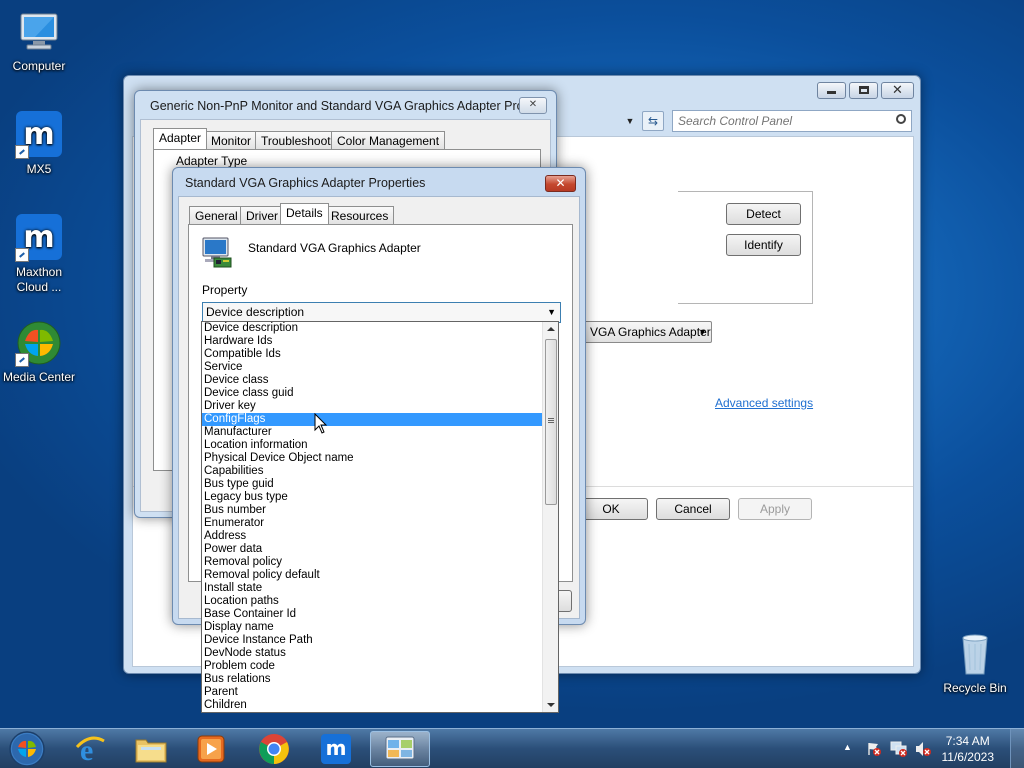  Describe the element at coordinates (372, 601) in the screenshot. I see `property-option: Location paths` at that location.